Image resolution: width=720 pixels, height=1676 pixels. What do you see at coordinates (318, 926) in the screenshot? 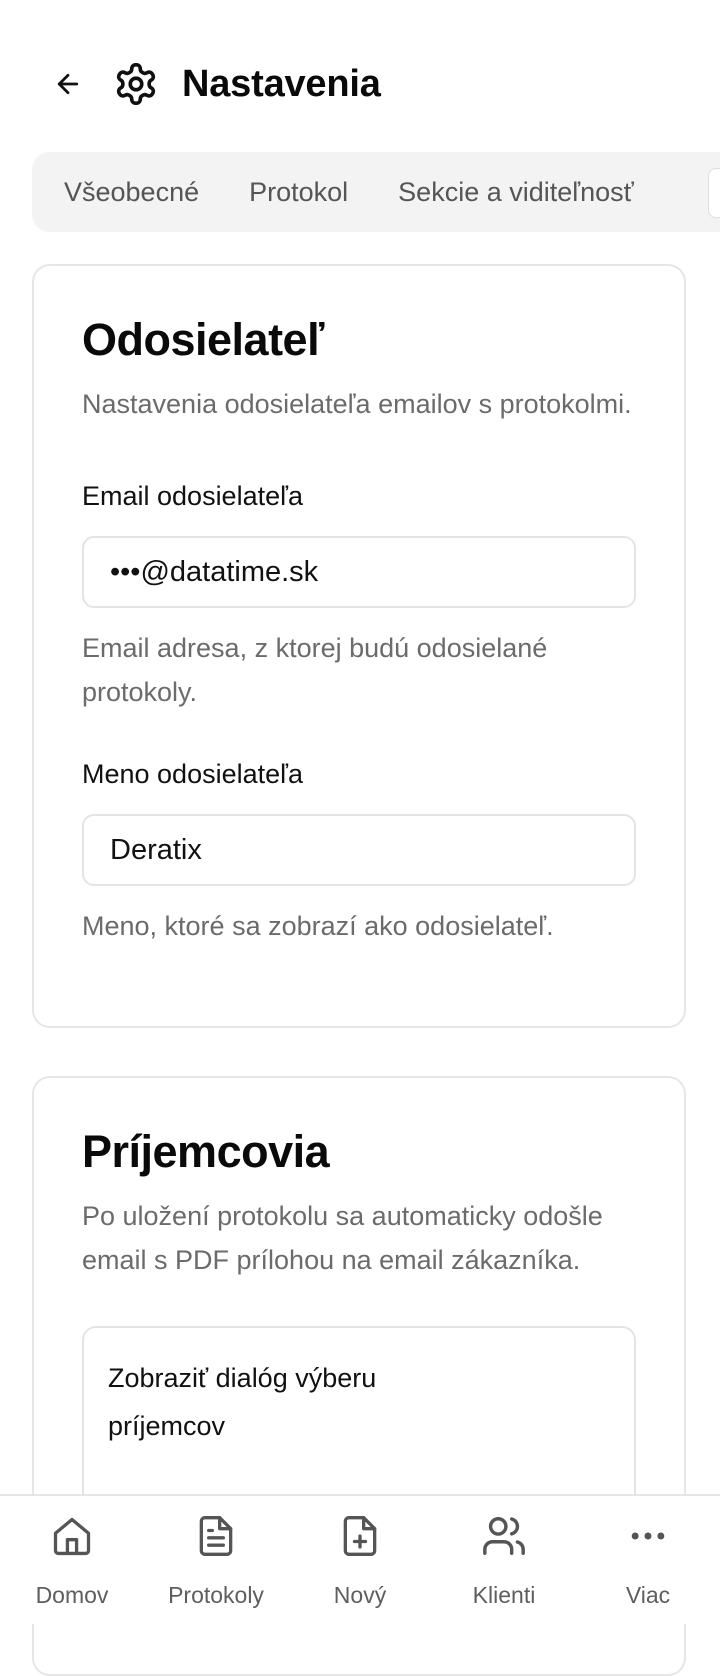
I see `sender-name-helper: Meno, ktoré sa zobrazí ako odosielateľ.` at bounding box center [318, 926].